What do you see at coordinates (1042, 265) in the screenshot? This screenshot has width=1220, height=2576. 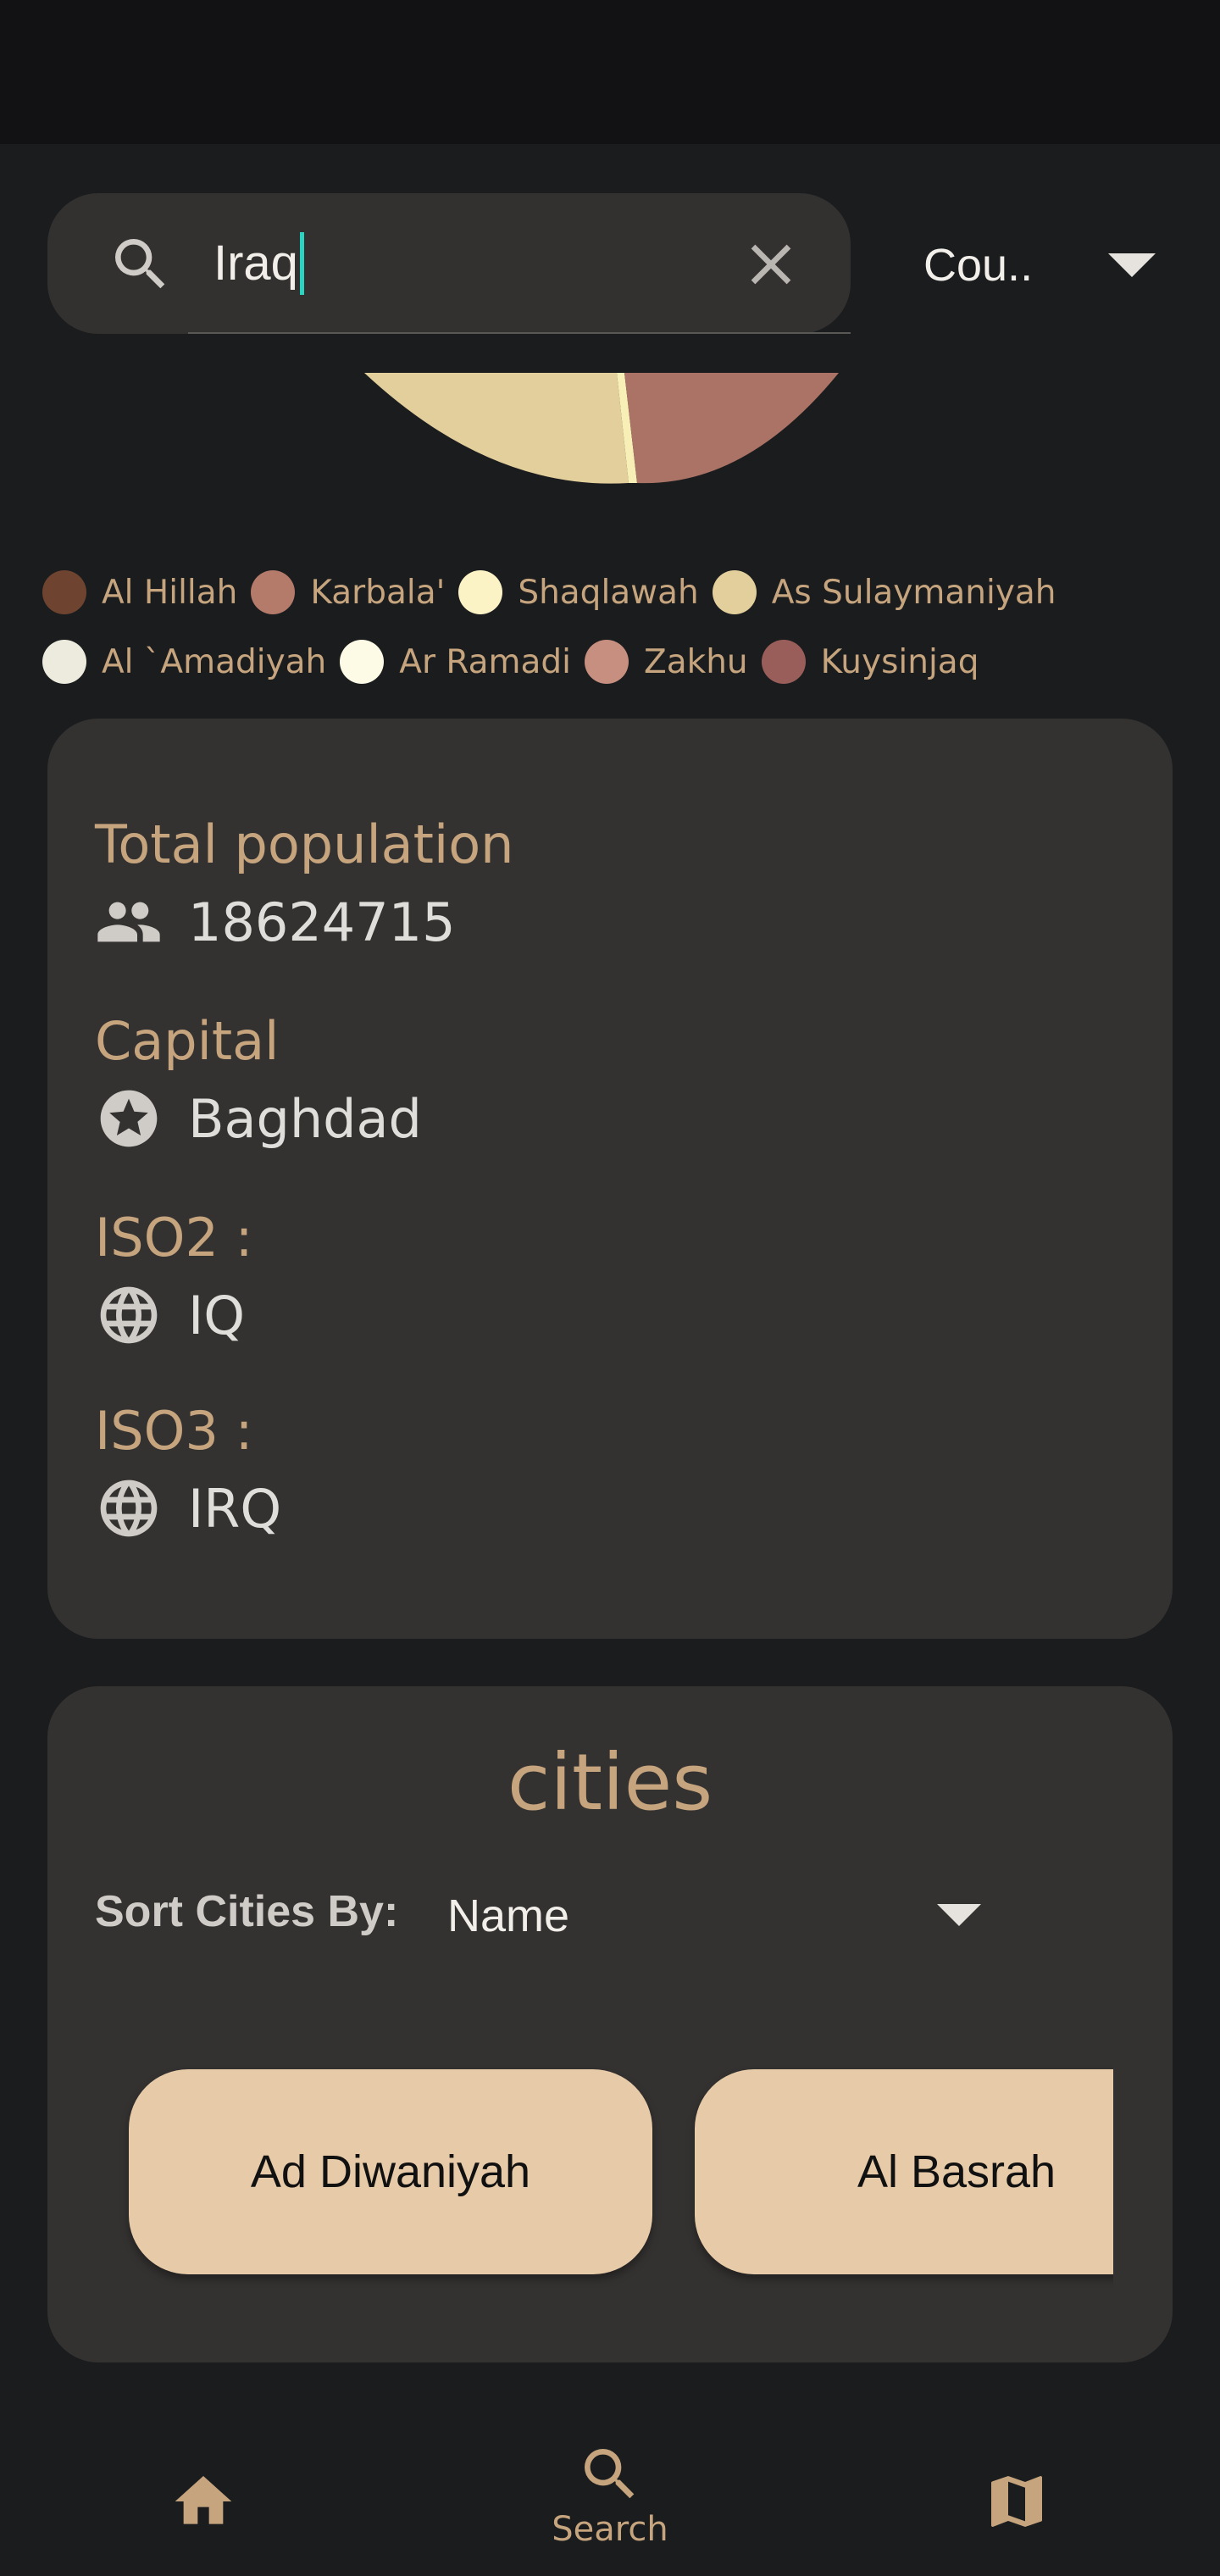 I see `search-type-dropdown: Cou..` at bounding box center [1042, 265].